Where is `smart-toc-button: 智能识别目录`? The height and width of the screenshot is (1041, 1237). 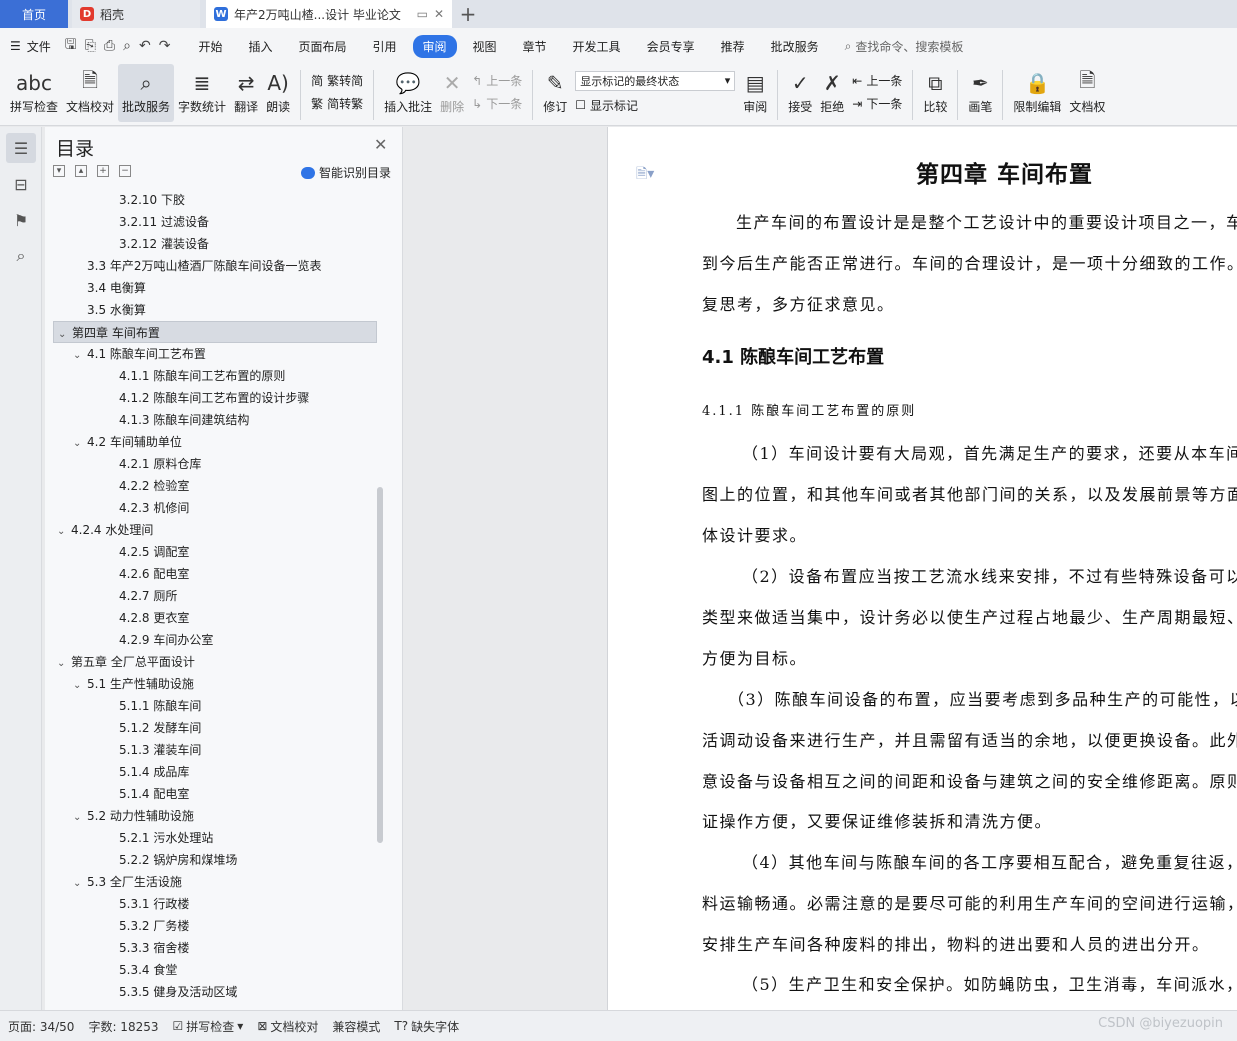 smart-toc-button: 智能识别目录 is located at coordinates (346, 172).